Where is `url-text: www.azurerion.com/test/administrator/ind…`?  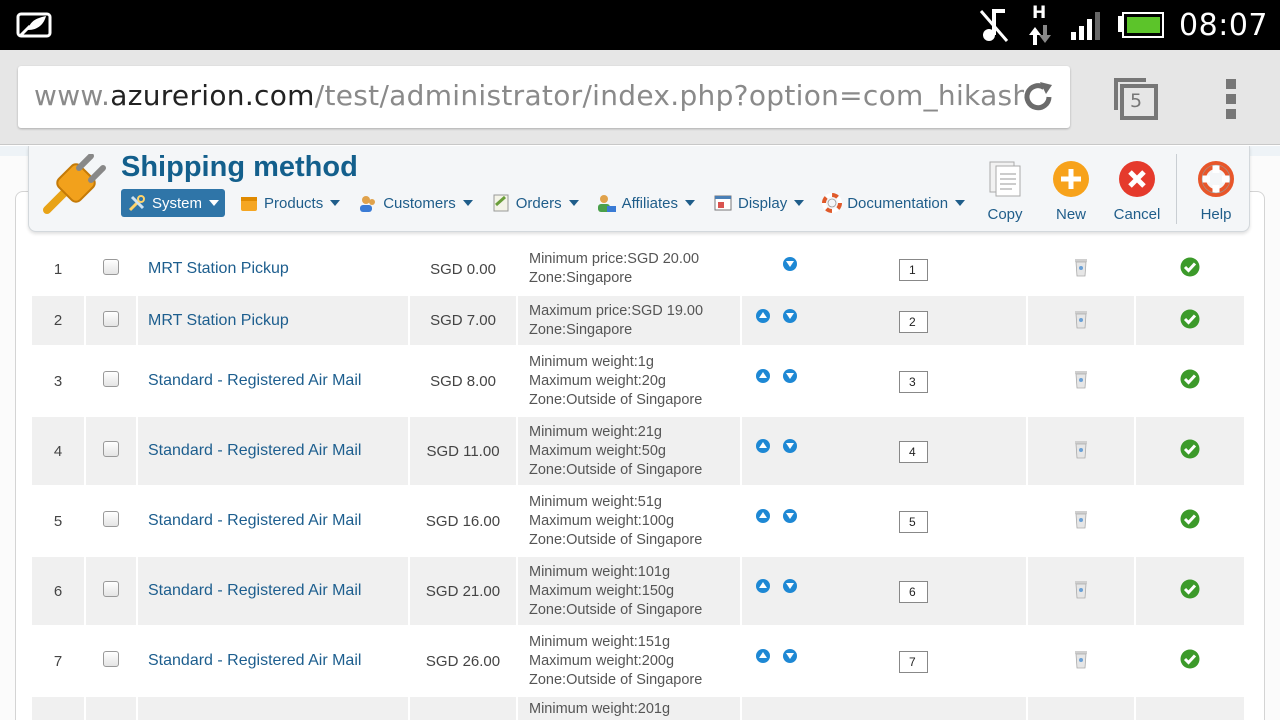 url-text: www.azurerion.com/test/administrator/ind… is located at coordinates (529, 95).